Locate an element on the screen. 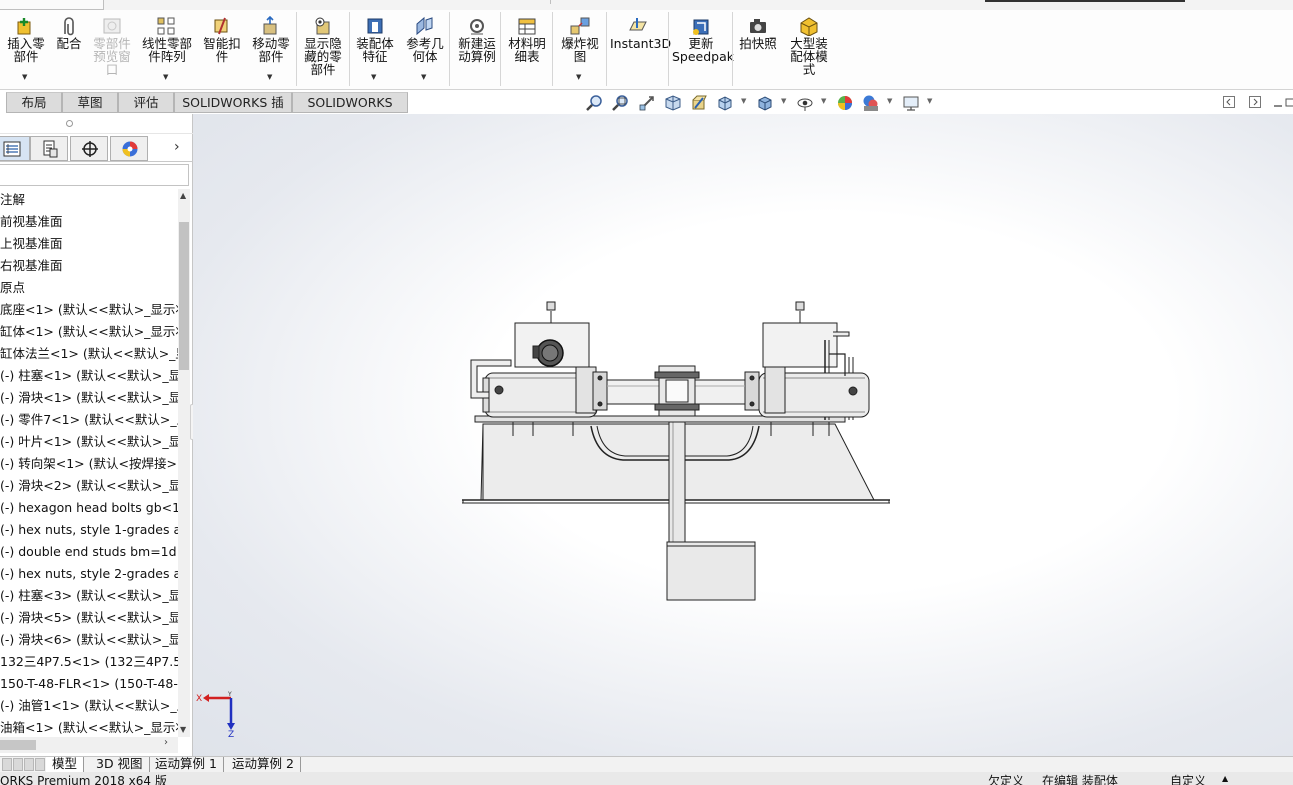 This screenshot has height=785, width=1293. insert-components-button: 插入零 部件 ▼ is located at coordinates (26, 51).